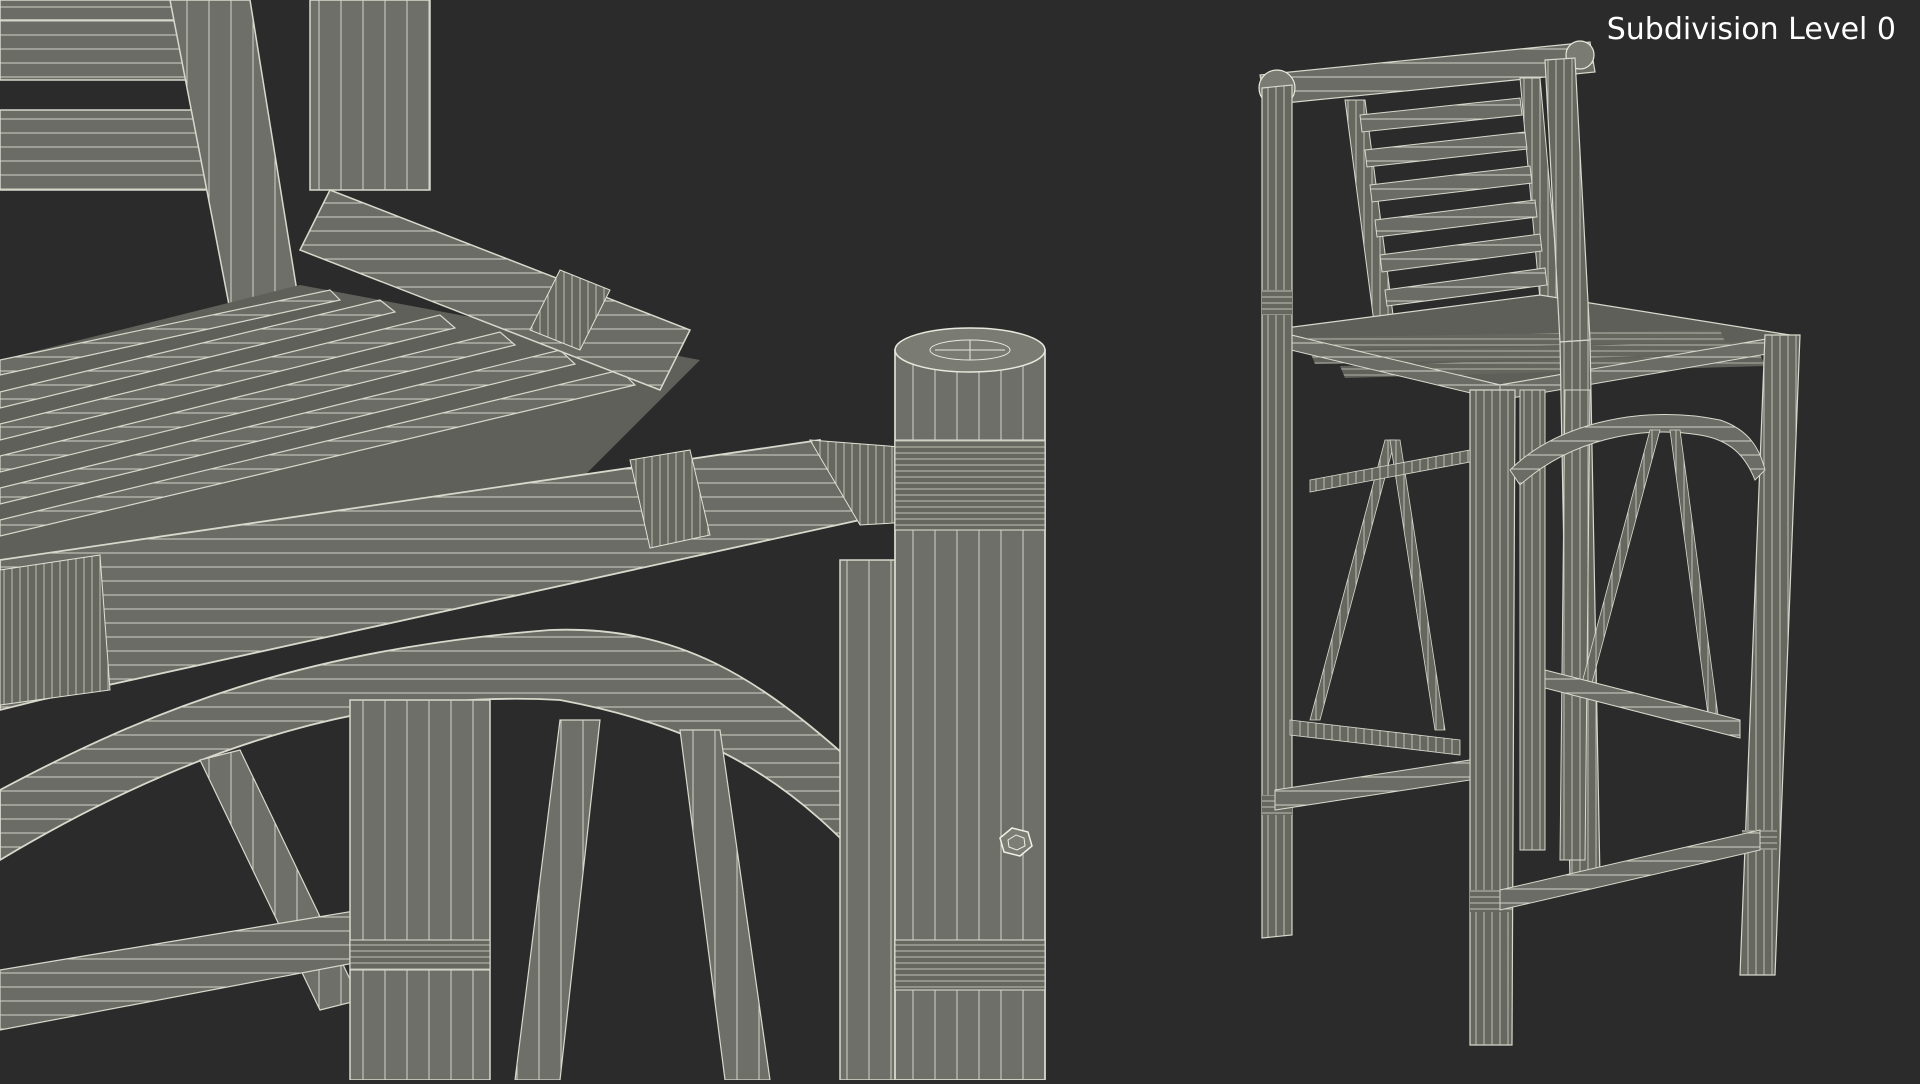 Image resolution: width=1920 pixels, height=1084 pixels. What do you see at coordinates (1517, 790) in the screenshot?
I see `stool-stretchers` at bounding box center [1517, 790].